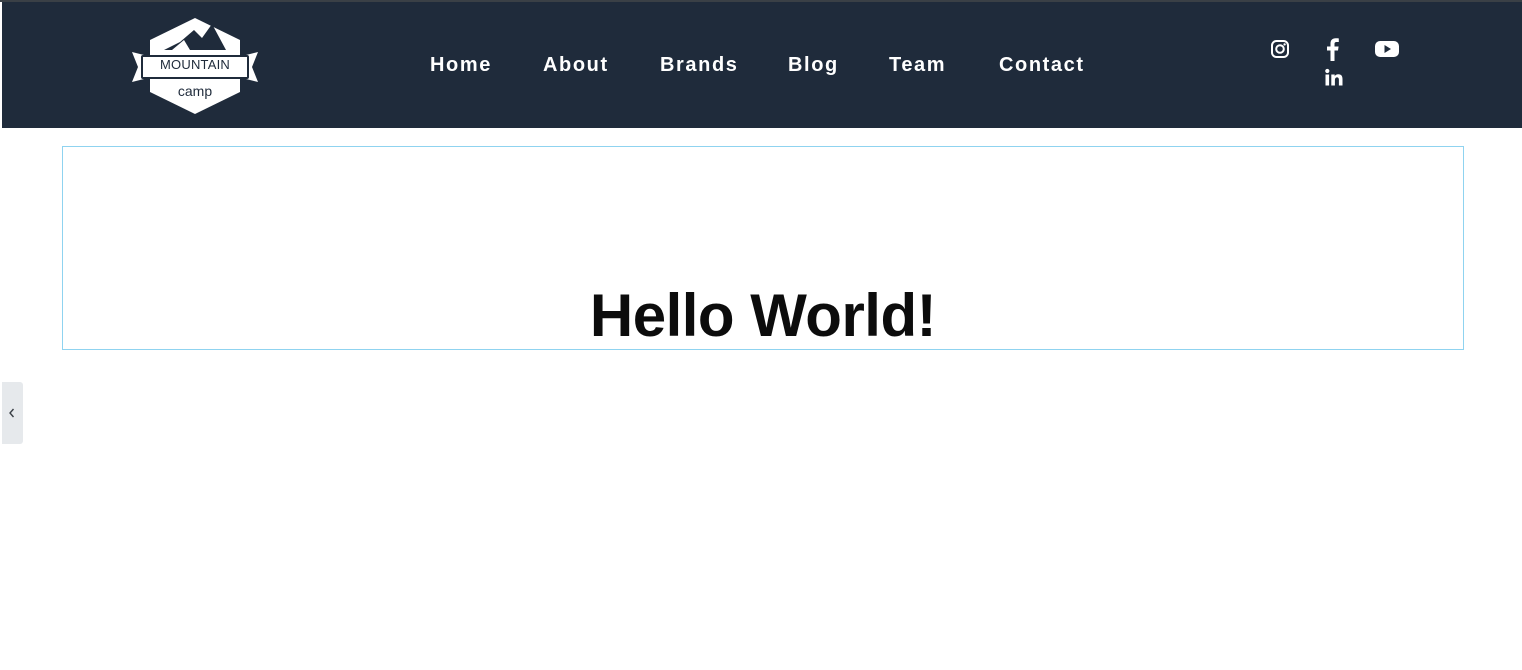 The image size is (1522, 670). Describe the element at coordinates (1334, 78) in the screenshot. I see `linkedin-icon` at that location.